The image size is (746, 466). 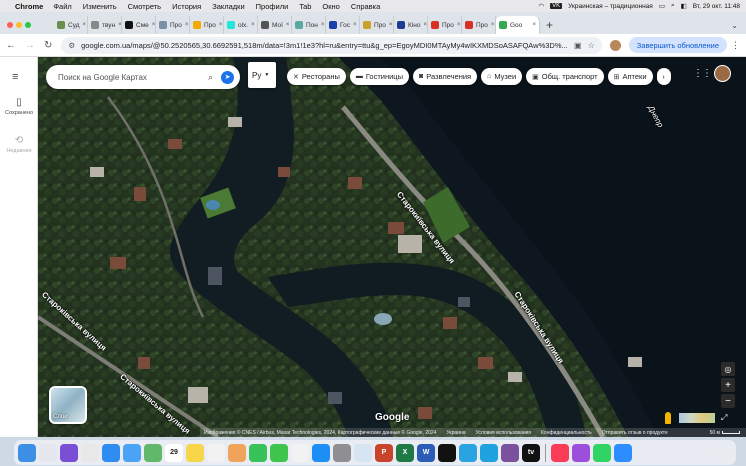 I want to click on chips-more-button: ›, so click(x=663, y=76).